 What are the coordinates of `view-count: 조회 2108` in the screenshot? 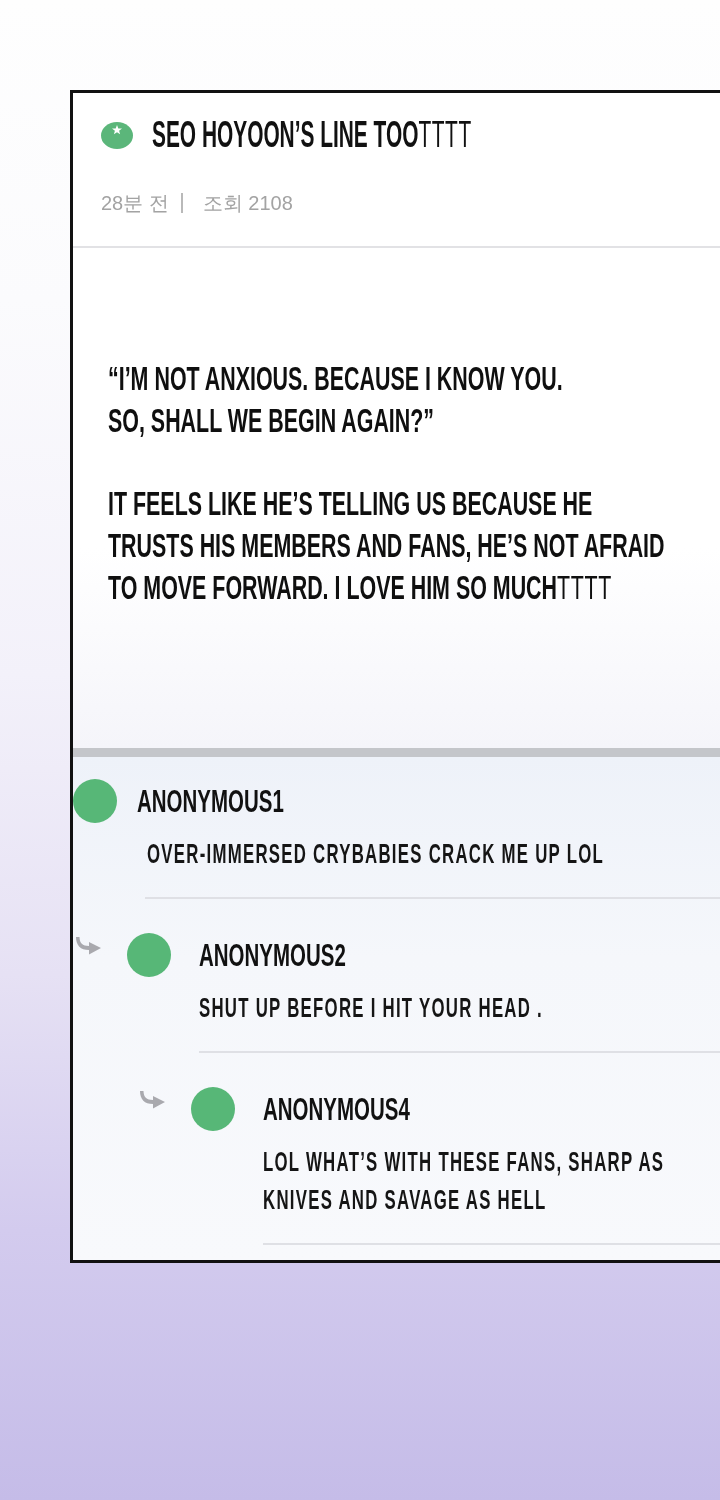 It's located at (247, 203).